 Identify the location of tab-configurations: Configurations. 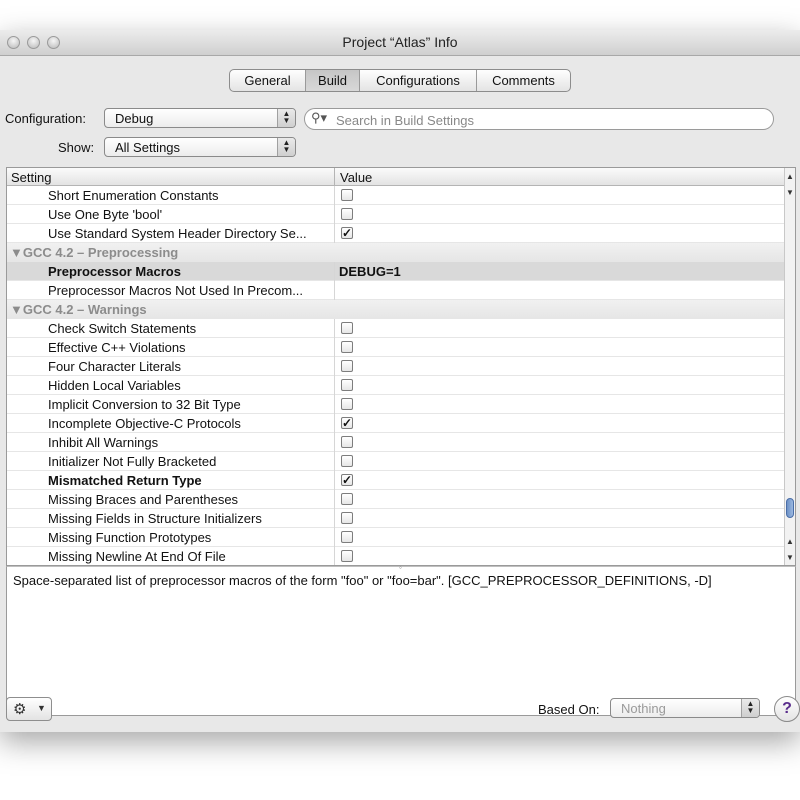
(418, 80).